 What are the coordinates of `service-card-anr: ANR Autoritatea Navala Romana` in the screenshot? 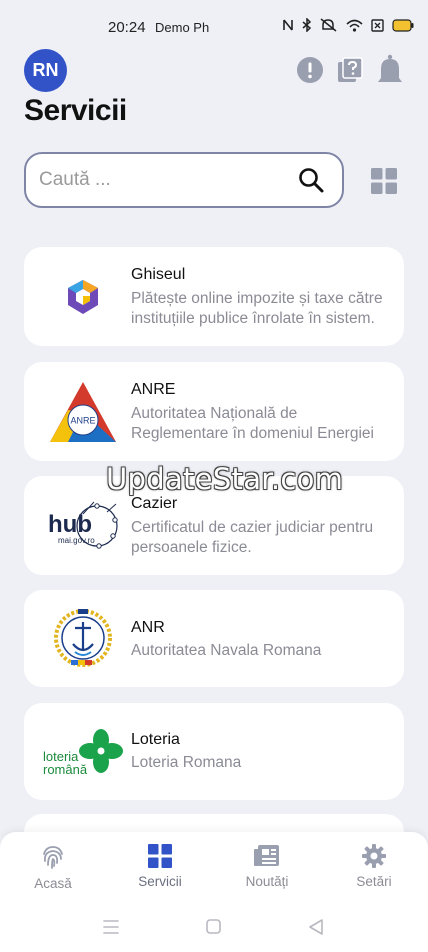 It's located at (214, 638).